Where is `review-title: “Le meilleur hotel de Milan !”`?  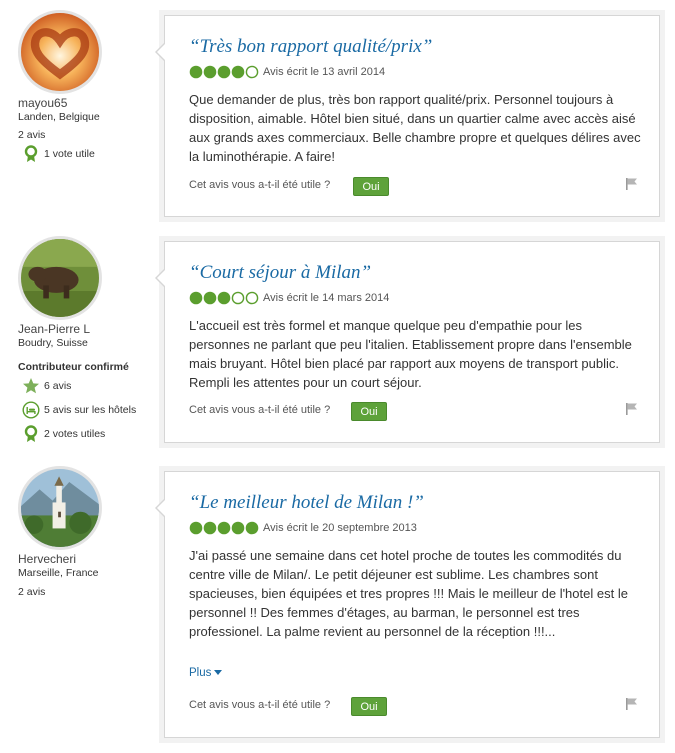 review-title: “Le meilleur hotel de Milan !” is located at coordinates (306, 503).